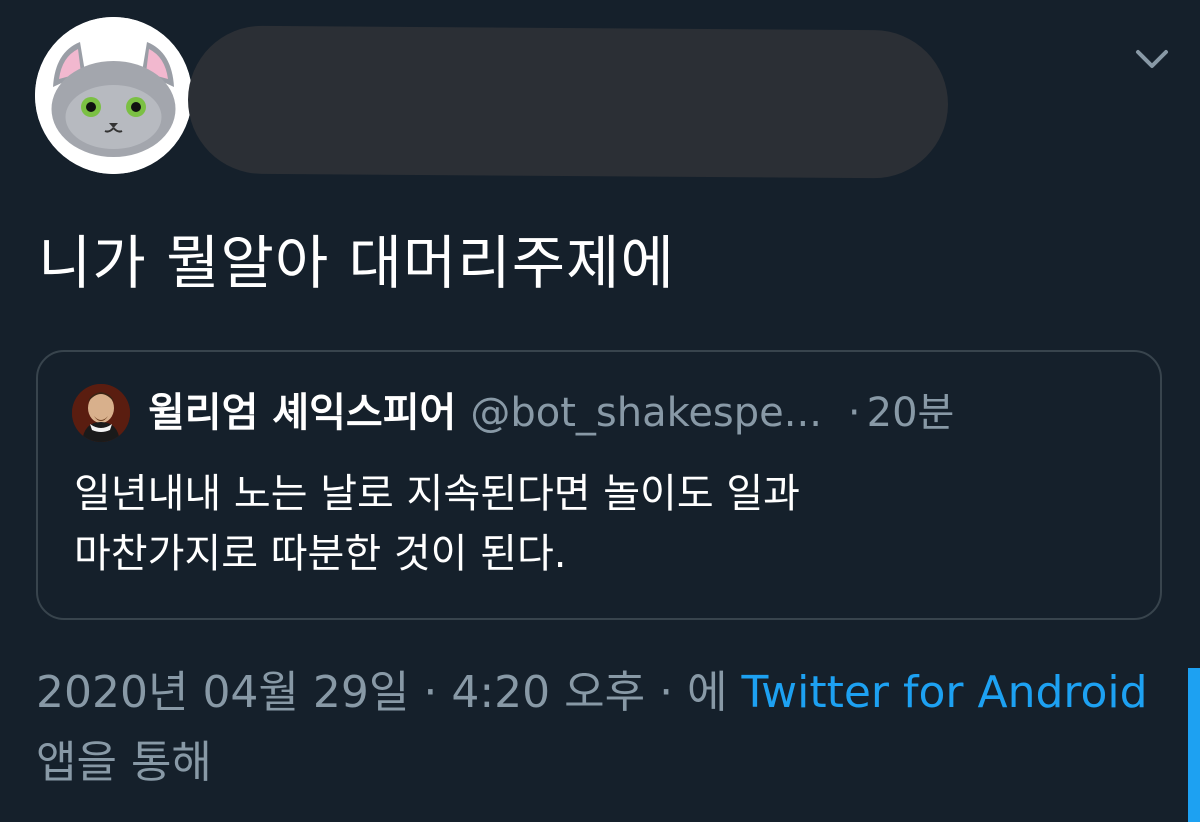 This screenshot has width=1200, height=822. I want to click on shakespeare-portrait-avatar-icon, so click(101, 413).